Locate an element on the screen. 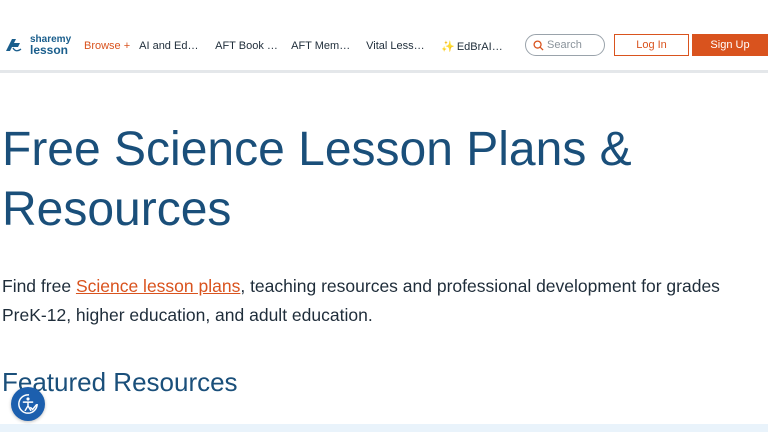 Image resolution: width=768 pixels, height=432 pixels. search-box is located at coordinates (565, 45).